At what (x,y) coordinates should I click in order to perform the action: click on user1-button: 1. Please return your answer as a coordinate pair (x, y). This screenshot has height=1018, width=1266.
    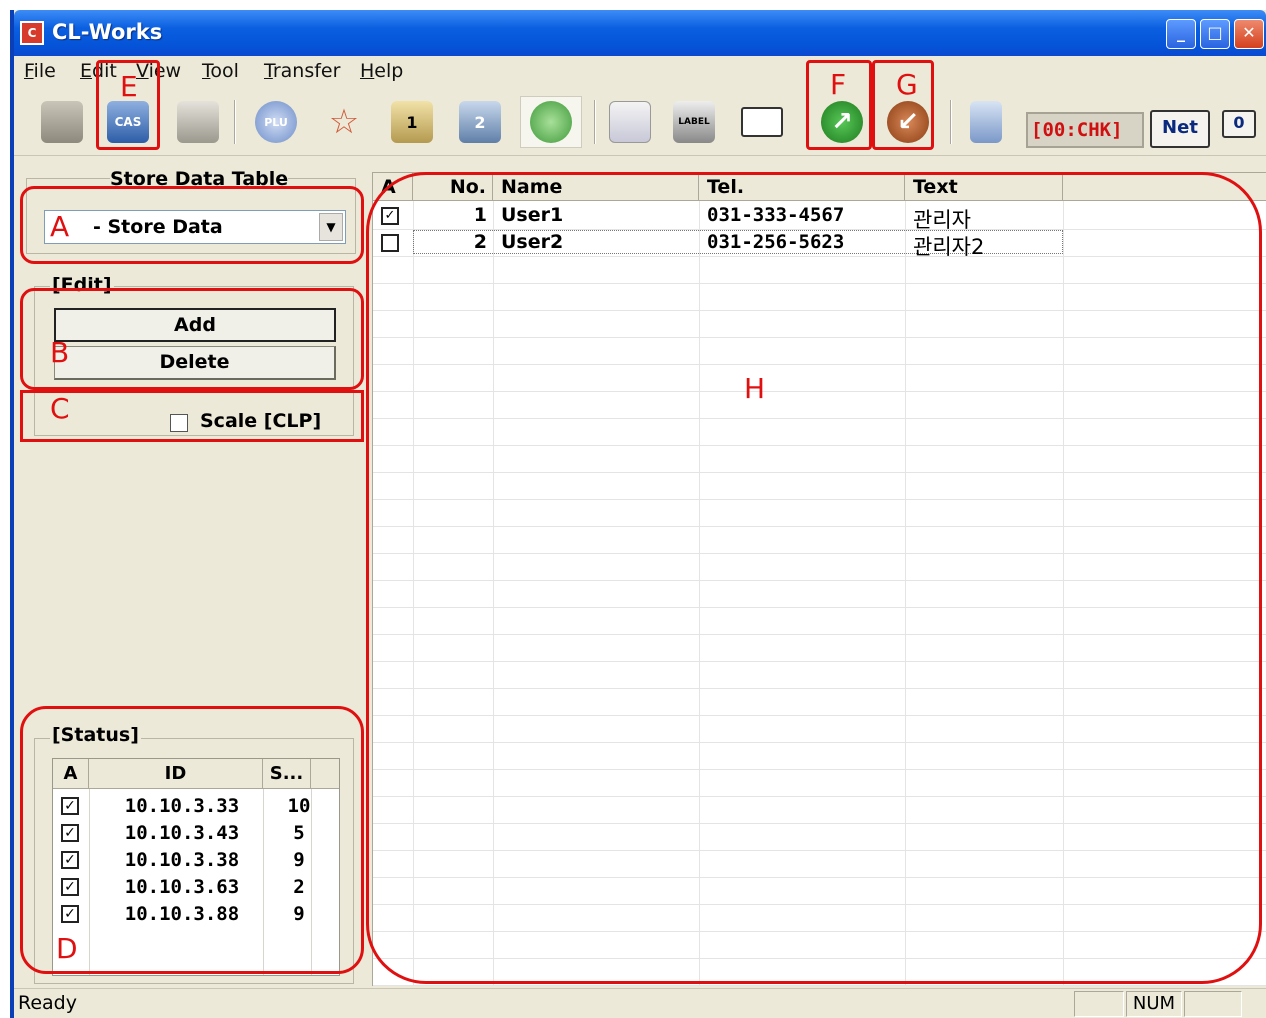
    Looking at the image, I should click on (412, 122).